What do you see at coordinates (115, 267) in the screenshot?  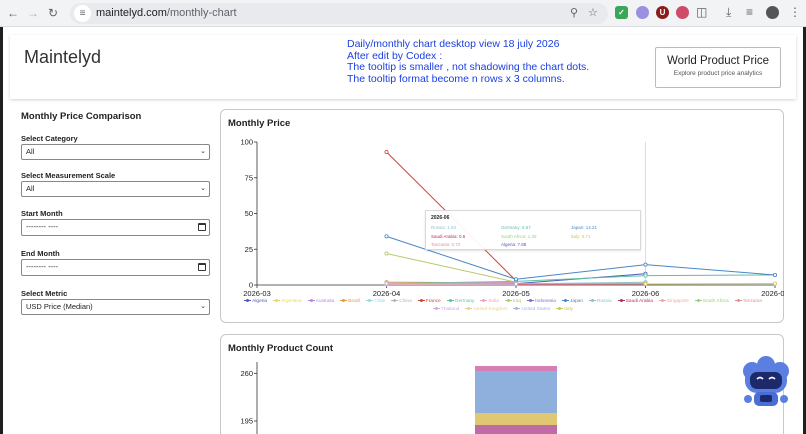 I see `end-month-input: -------- ----` at bounding box center [115, 267].